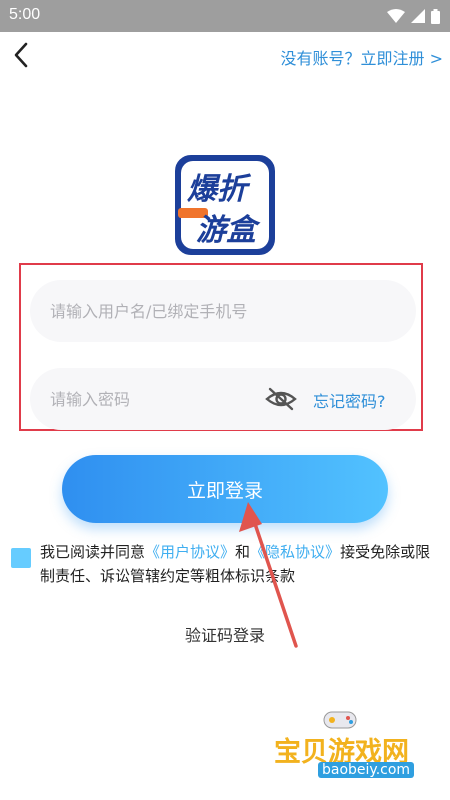  Describe the element at coordinates (25, 14) in the screenshot. I see `status-time: 5:00` at that location.